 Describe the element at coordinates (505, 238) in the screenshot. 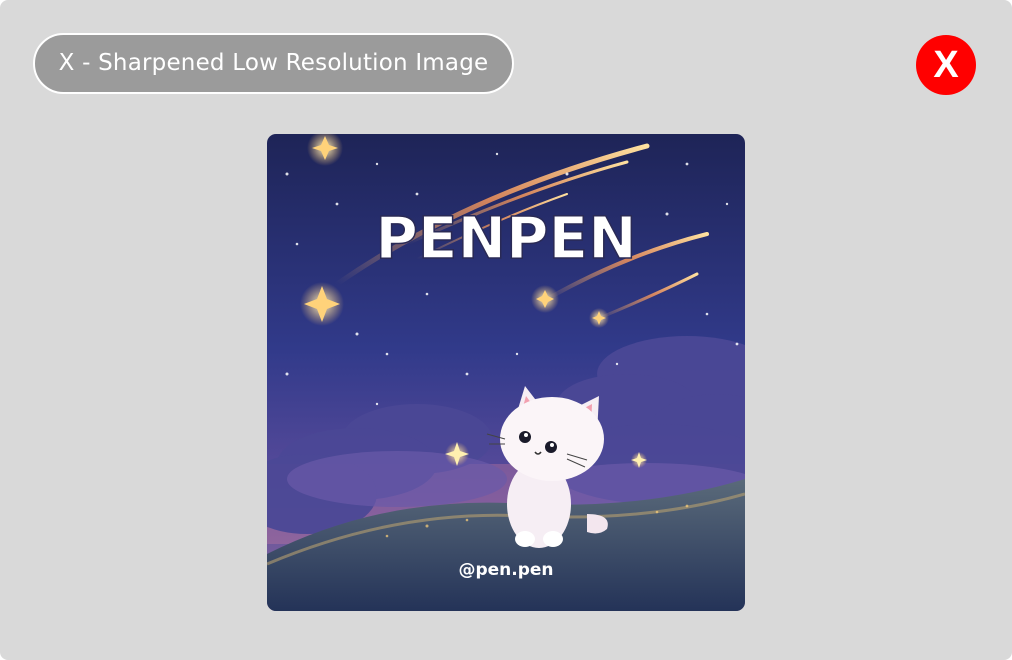

I see `artwork-title: PENPEN` at that location.